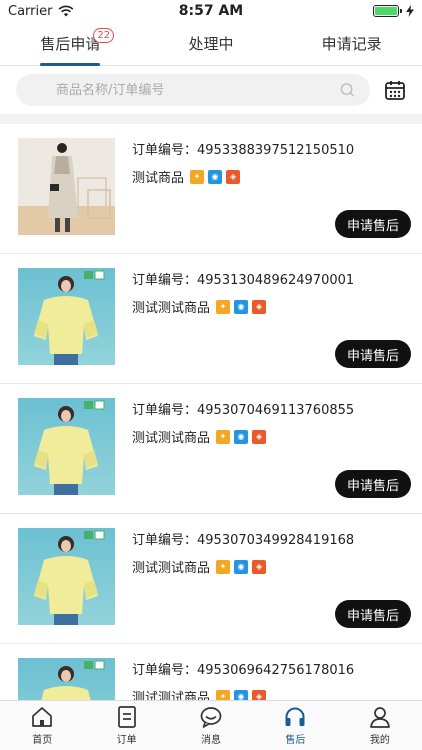 The height and width of the screenshot is (750, 422). Describe the element at coordinates (243, 150) in the screenshot. I see `order-number: 订单编号：4953388397512150510` at that location.